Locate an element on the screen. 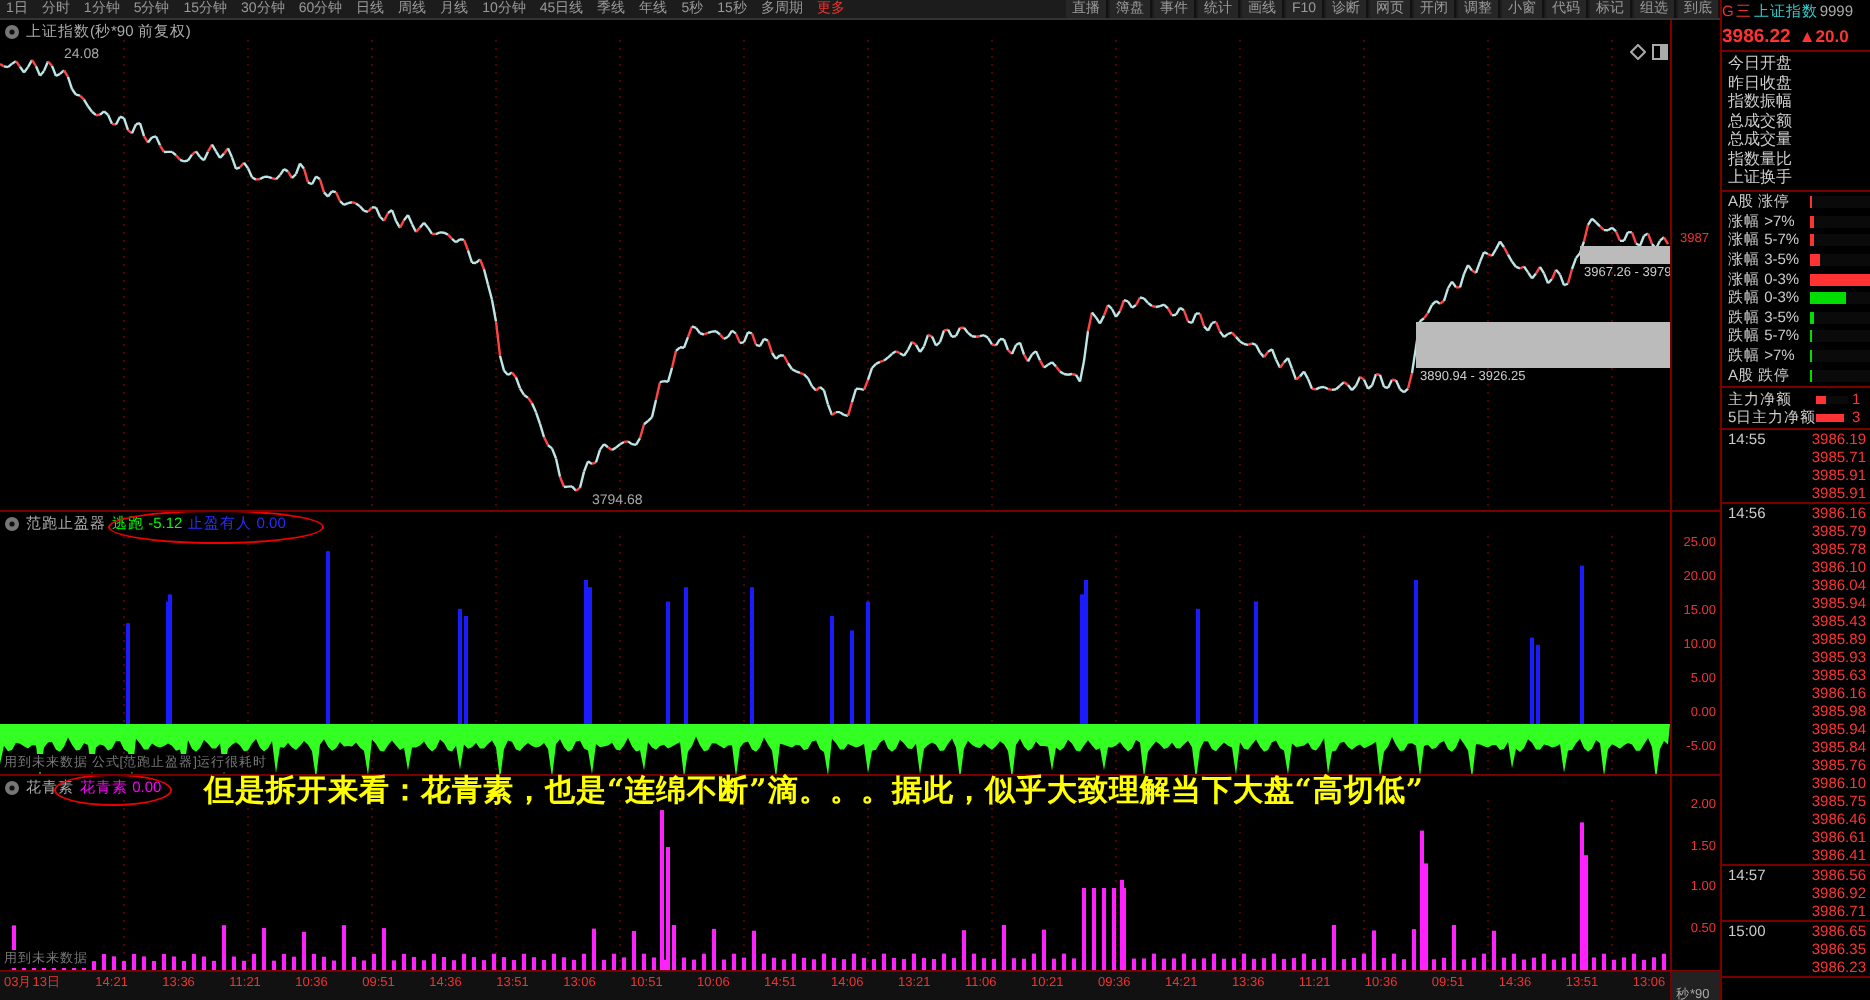  stat-label: 上证换手 is located at coordinates (1761, 177).